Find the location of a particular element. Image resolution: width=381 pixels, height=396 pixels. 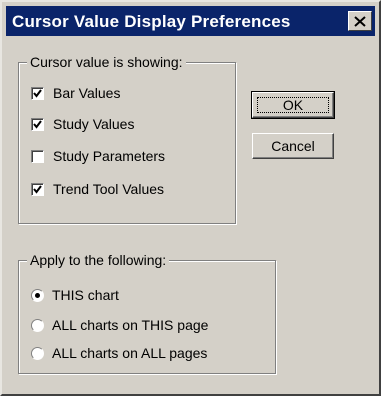

study-parameters-label: Study Parameters is located at coordinates (109, 156).